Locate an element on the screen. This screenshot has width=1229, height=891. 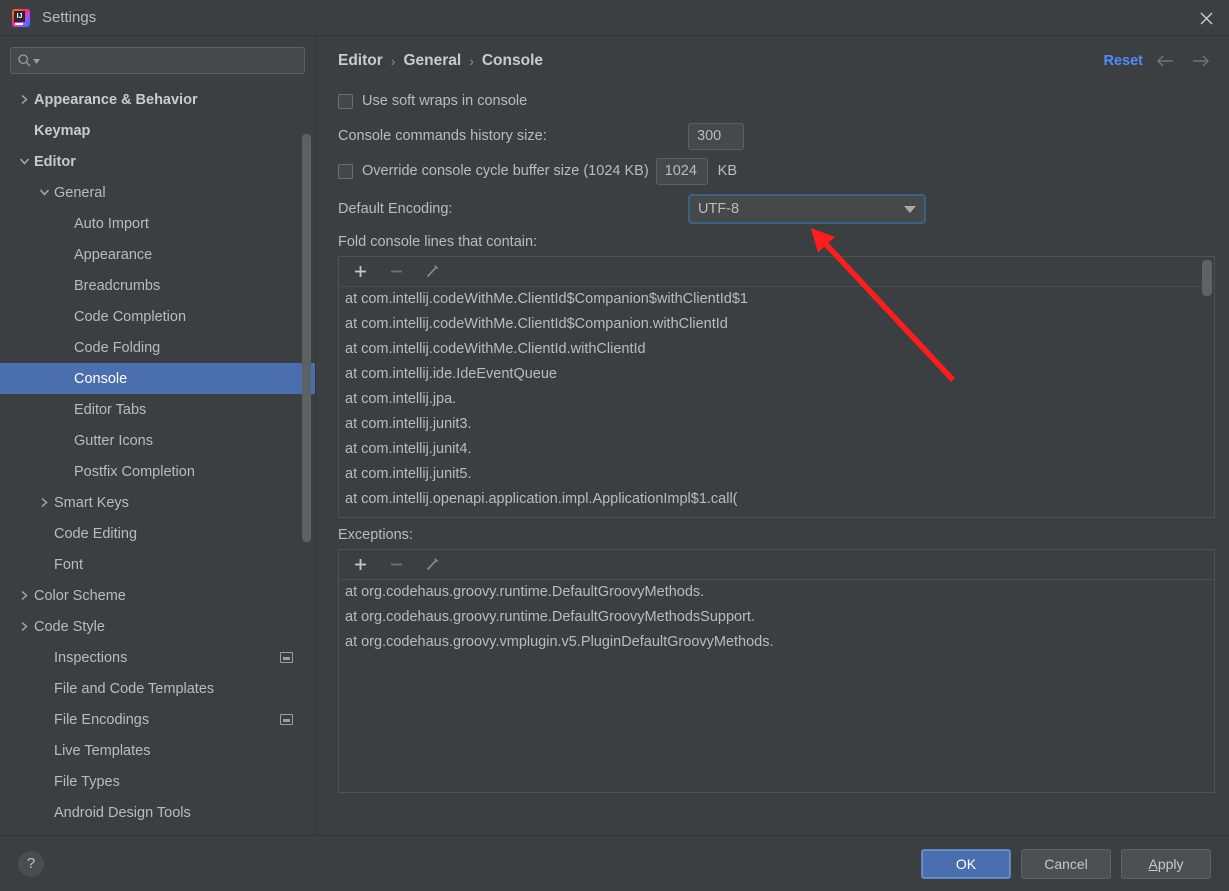
list-item: at com.intellij.ide.IdeEventQueue is located at coordinates (776, 374).